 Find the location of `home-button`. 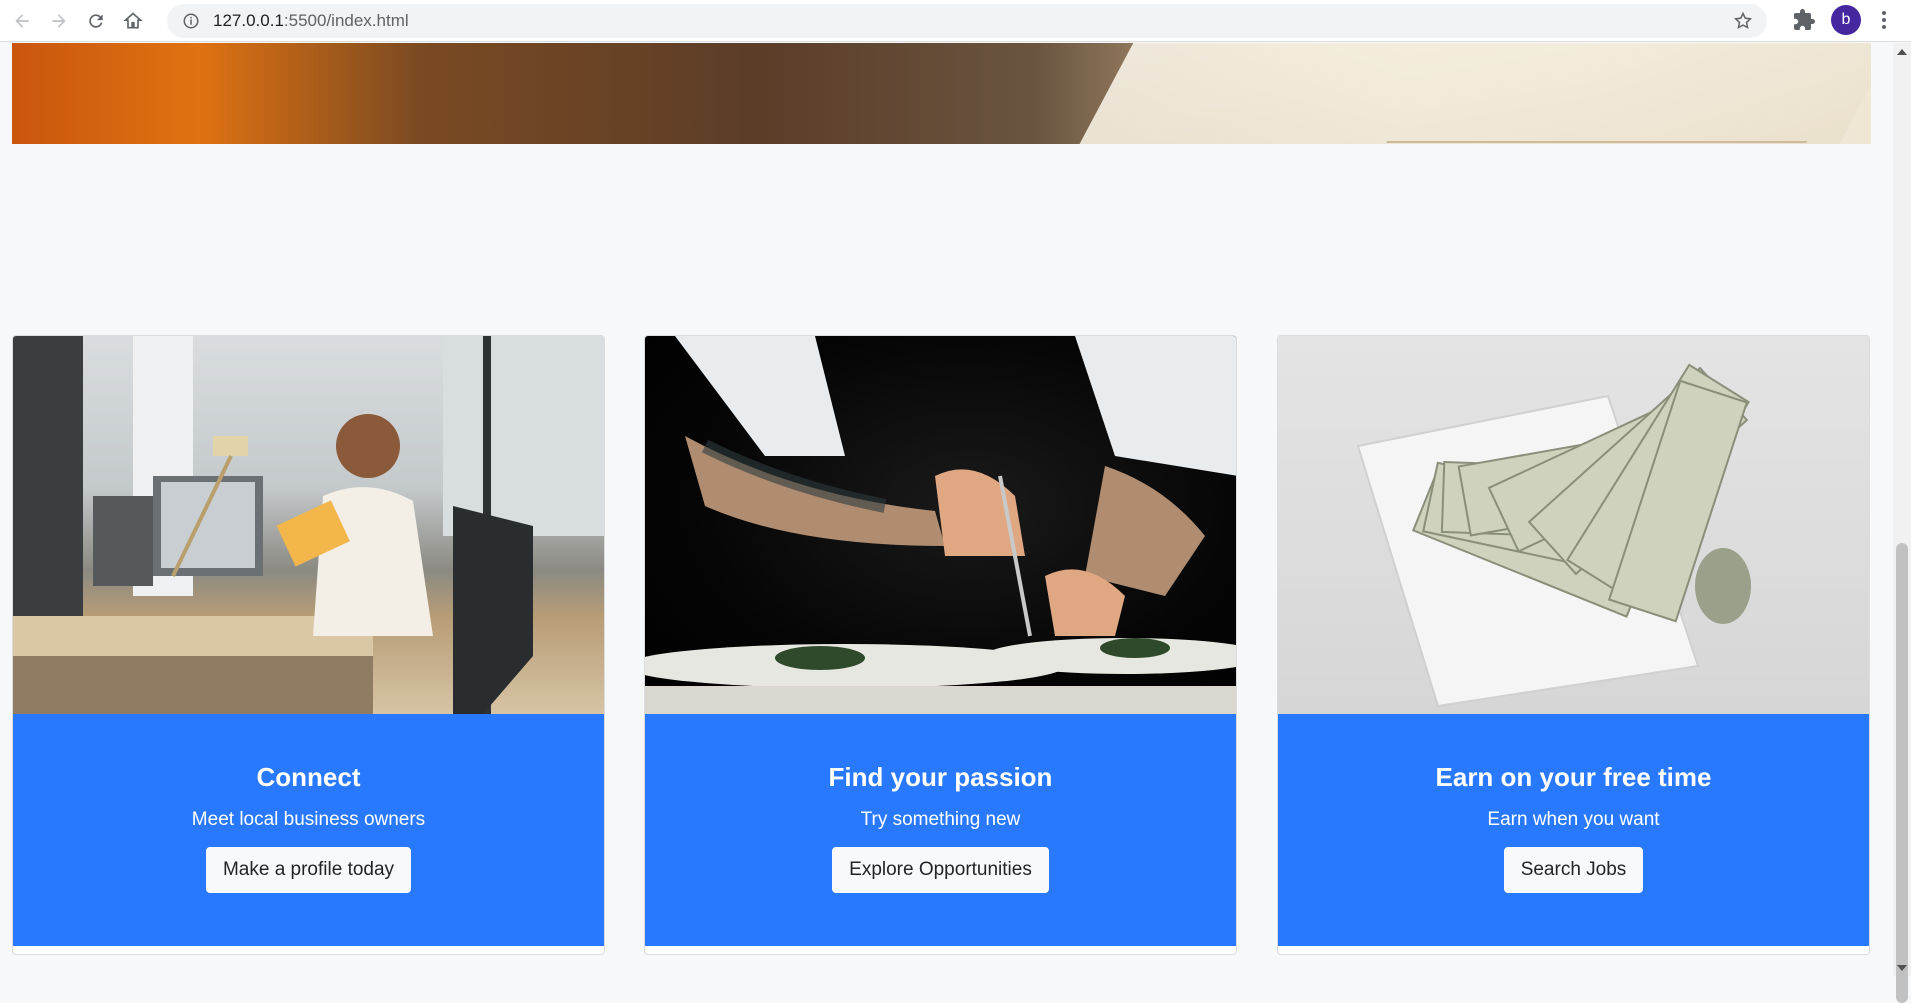

home-button is located at coordinates (133, 21).